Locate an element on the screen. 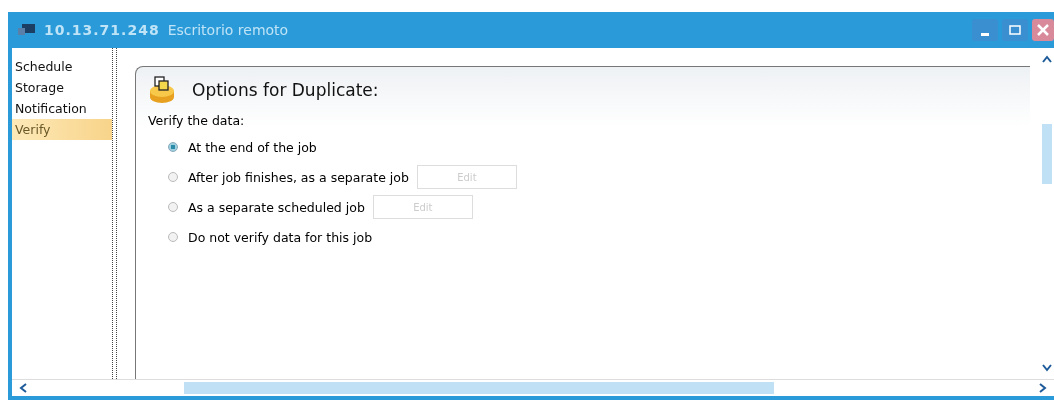 This screenshot has width=1054, height=405. close-button is located at coordinates (1043, 30).